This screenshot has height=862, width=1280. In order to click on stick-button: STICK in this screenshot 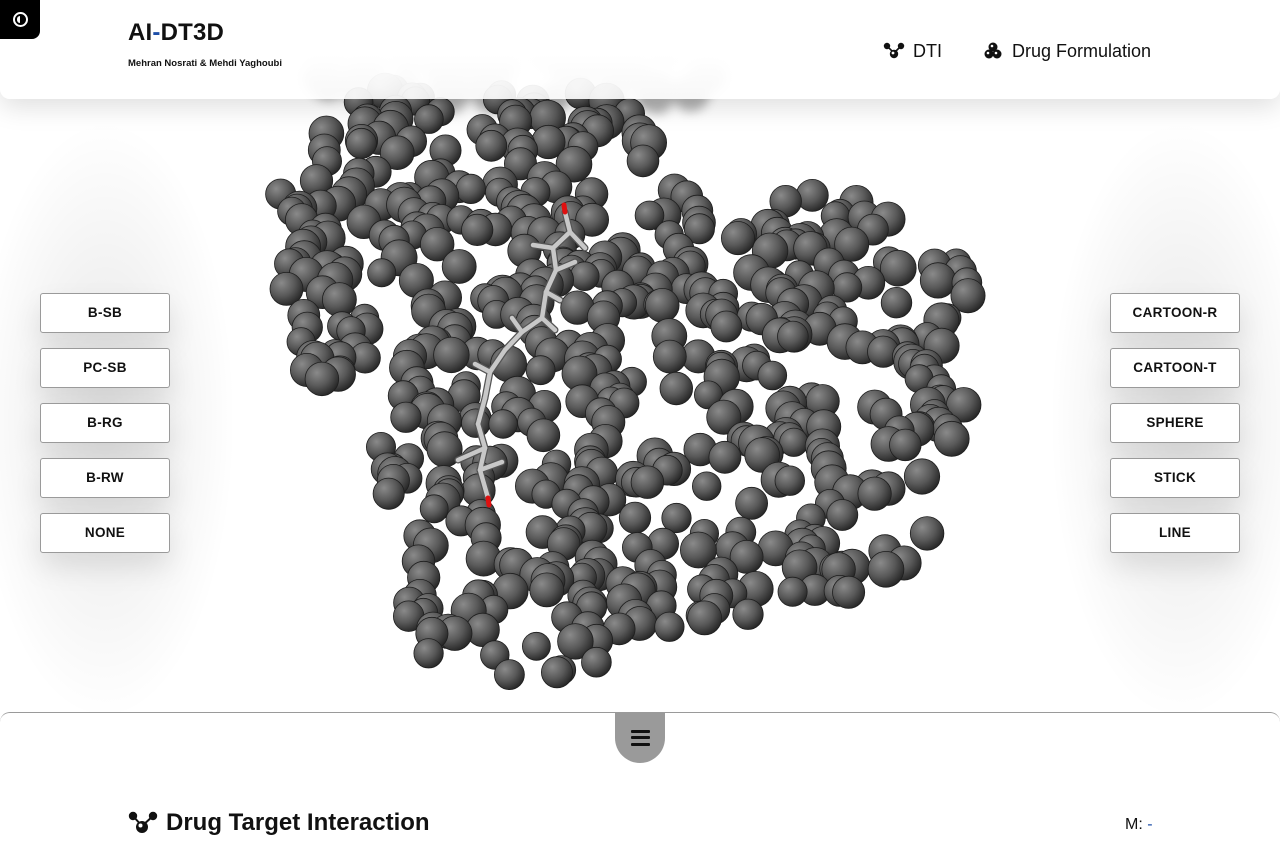, I will do `click(1175, 478)`.